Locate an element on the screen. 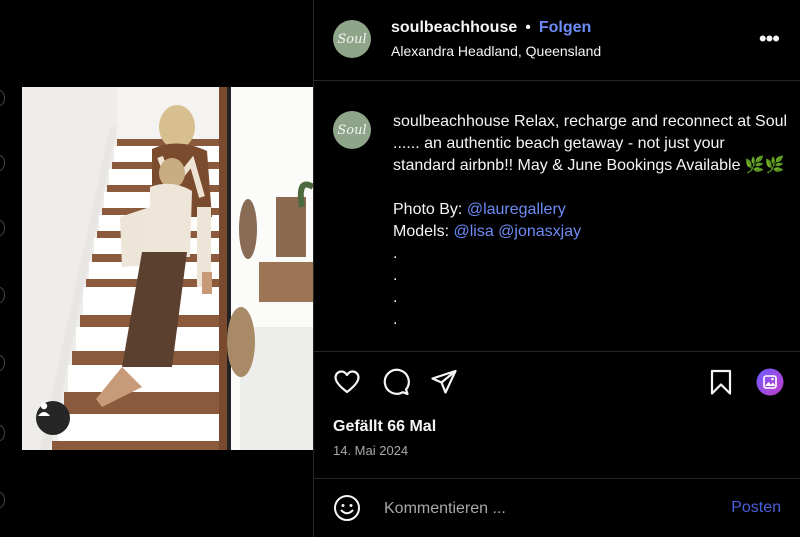 The height and width of the screenshot is (537, 800). save-button is located at coordinates (721, 382).